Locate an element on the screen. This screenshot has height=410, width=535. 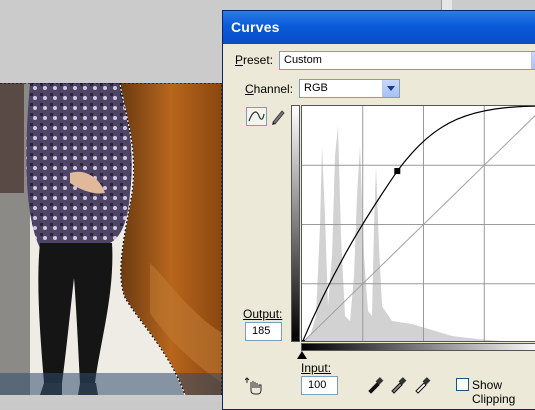
eyedropper-gray-icon is located at coordinates (399, 385).